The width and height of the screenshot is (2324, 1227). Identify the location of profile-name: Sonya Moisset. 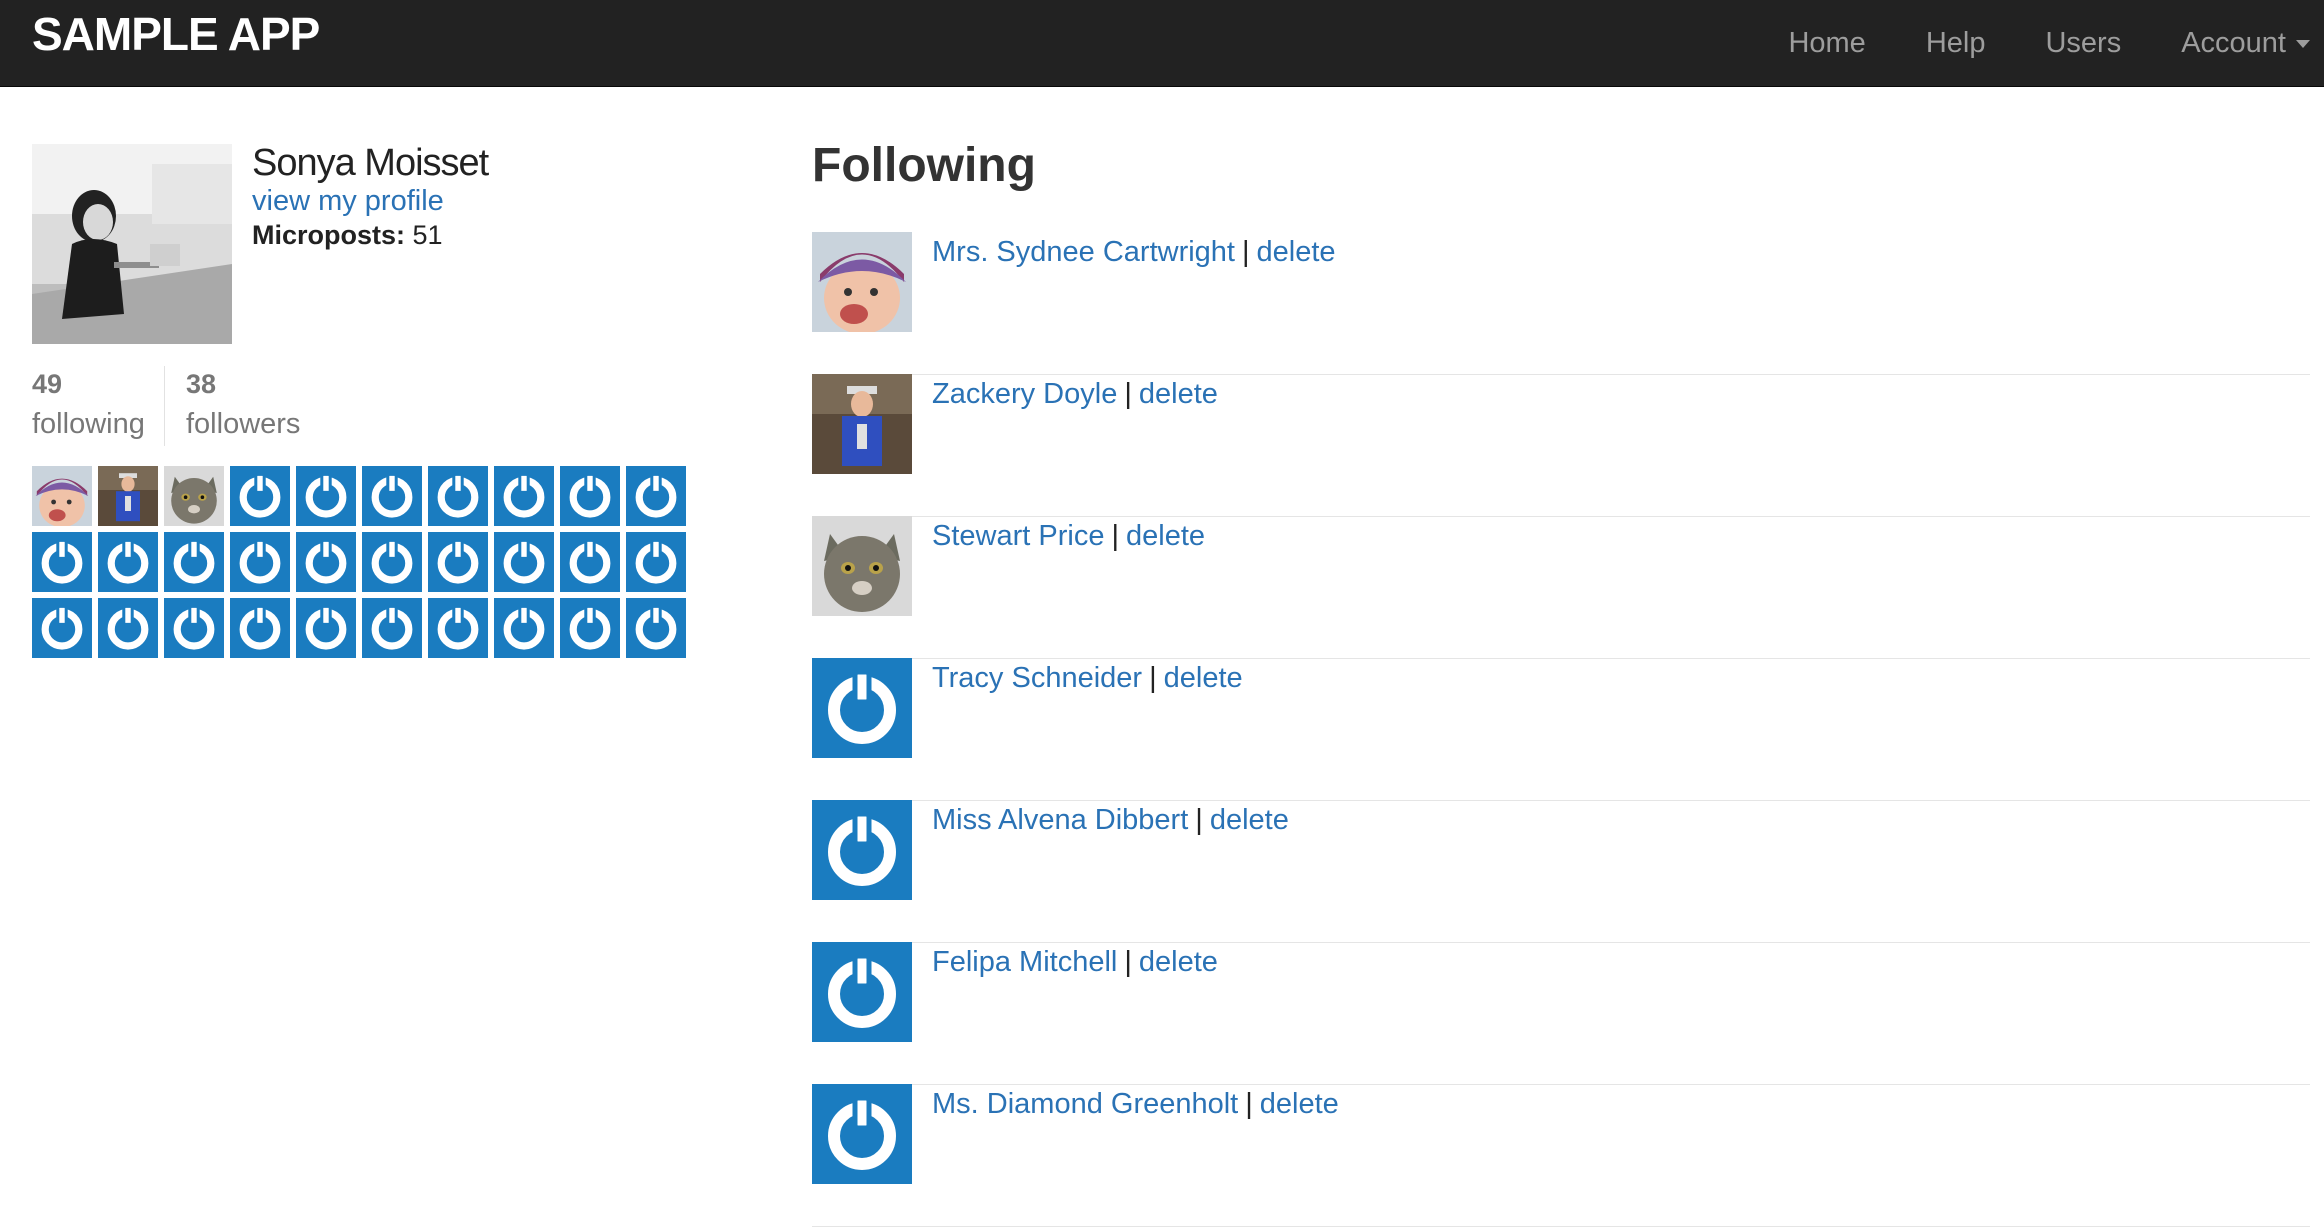
(370, 163).